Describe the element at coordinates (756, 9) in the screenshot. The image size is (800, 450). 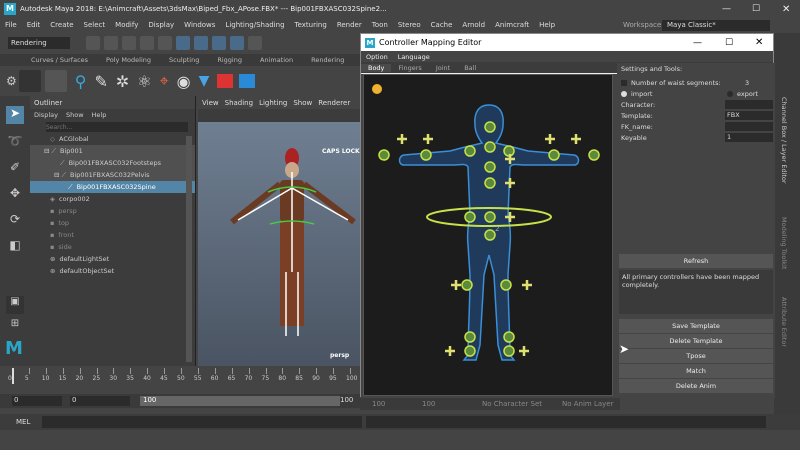
I see `maximize-icon: ☐` at that location.